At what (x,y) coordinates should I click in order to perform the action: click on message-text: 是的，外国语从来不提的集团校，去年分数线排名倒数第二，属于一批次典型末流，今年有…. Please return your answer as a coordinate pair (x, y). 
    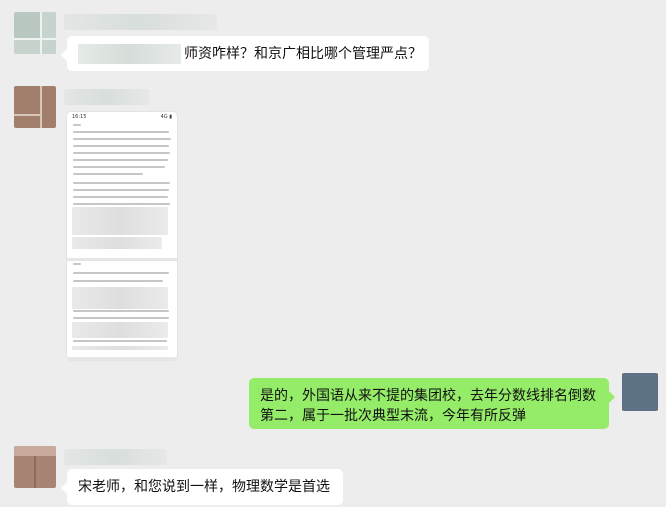
    Looking at the image, I should click on (428, 406).